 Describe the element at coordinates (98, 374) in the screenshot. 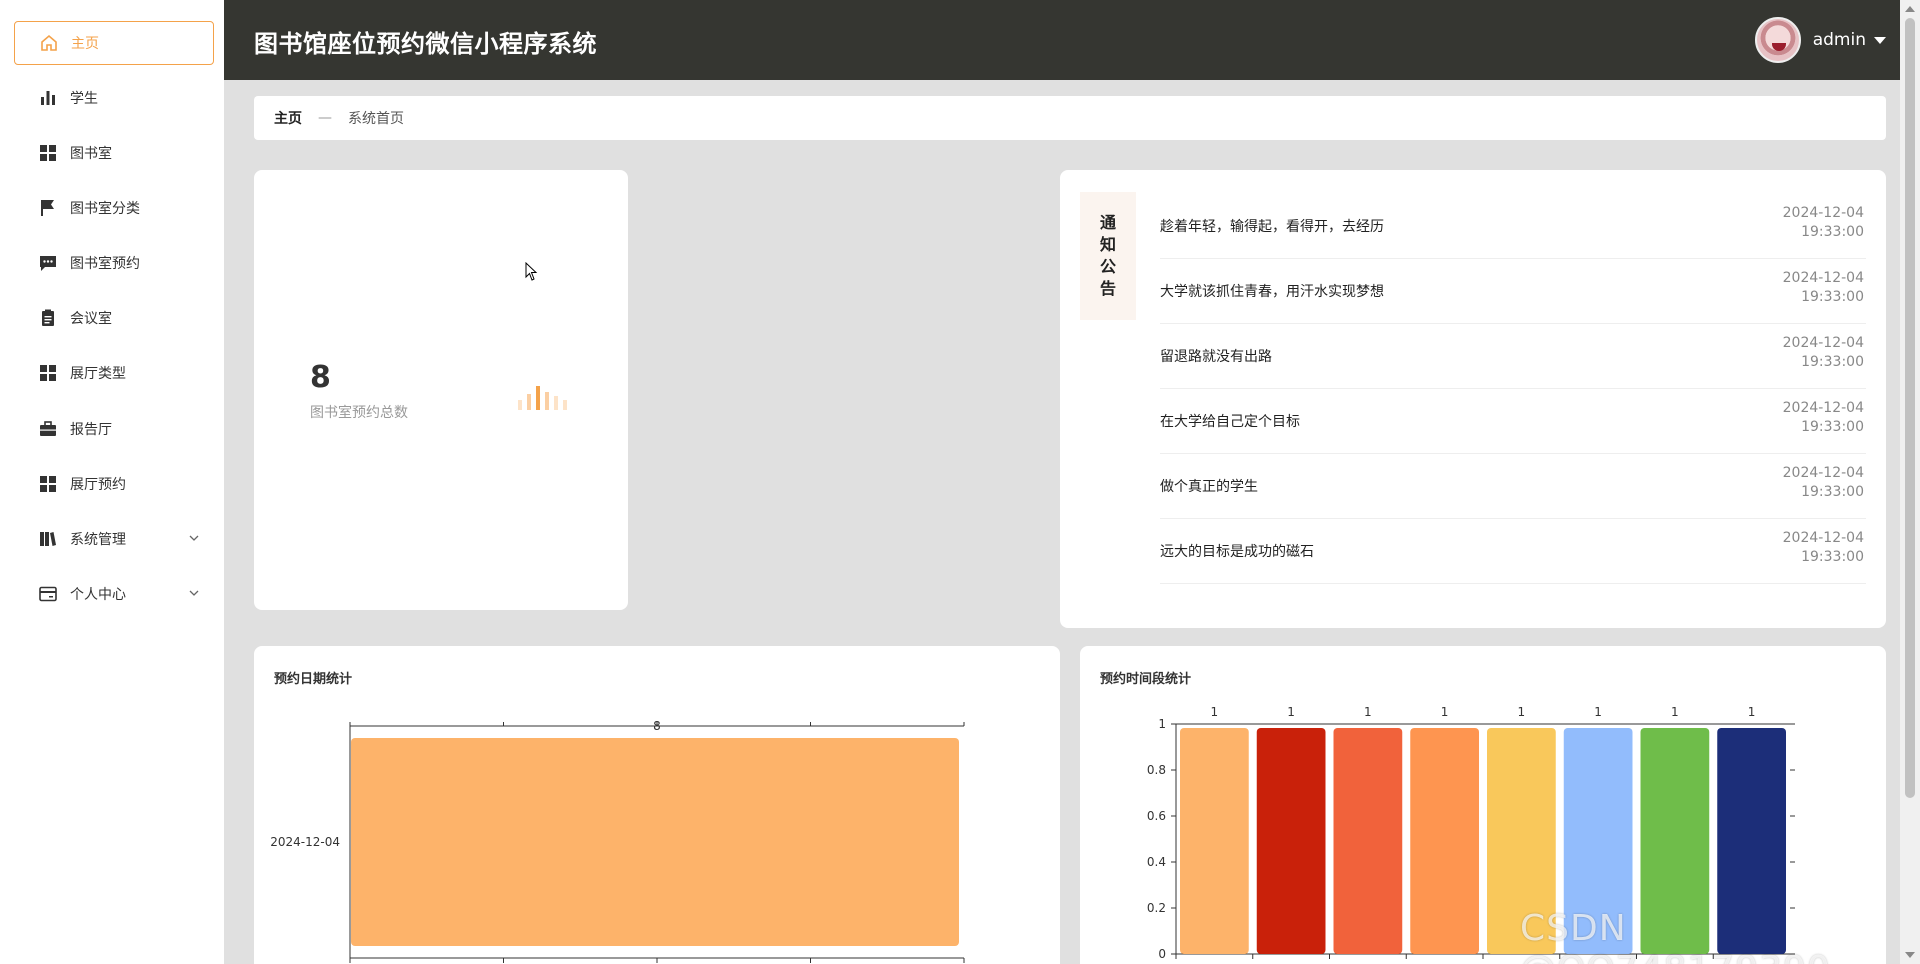

I see `sidebar-item-label: 展厅类型` at that location.